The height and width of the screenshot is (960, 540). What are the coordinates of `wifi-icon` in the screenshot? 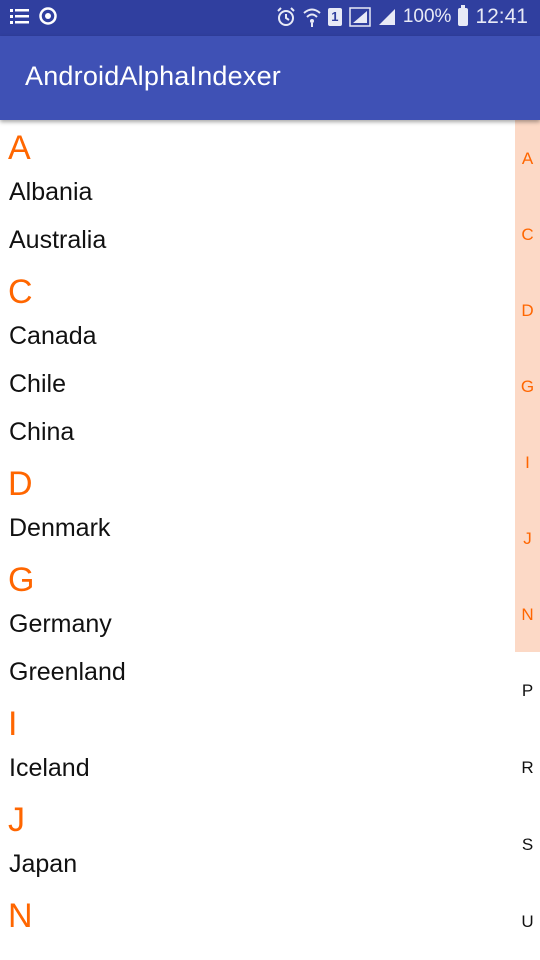 It's located at (312, 17).